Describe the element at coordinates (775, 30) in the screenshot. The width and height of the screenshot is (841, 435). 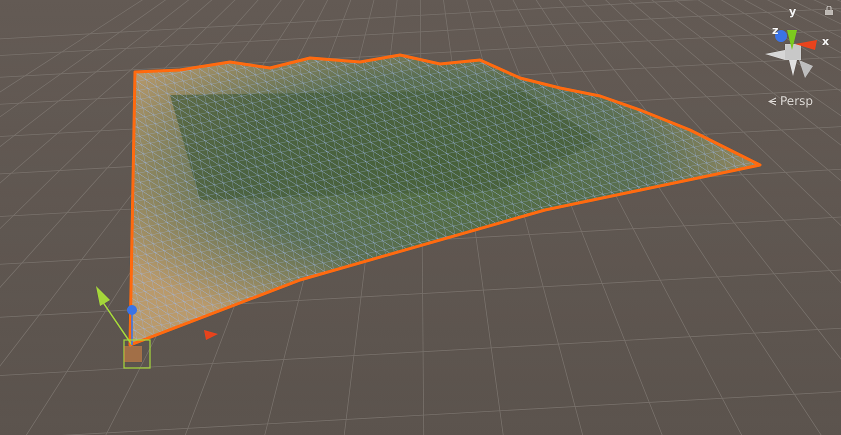
I see `axis-label: z` at that location.